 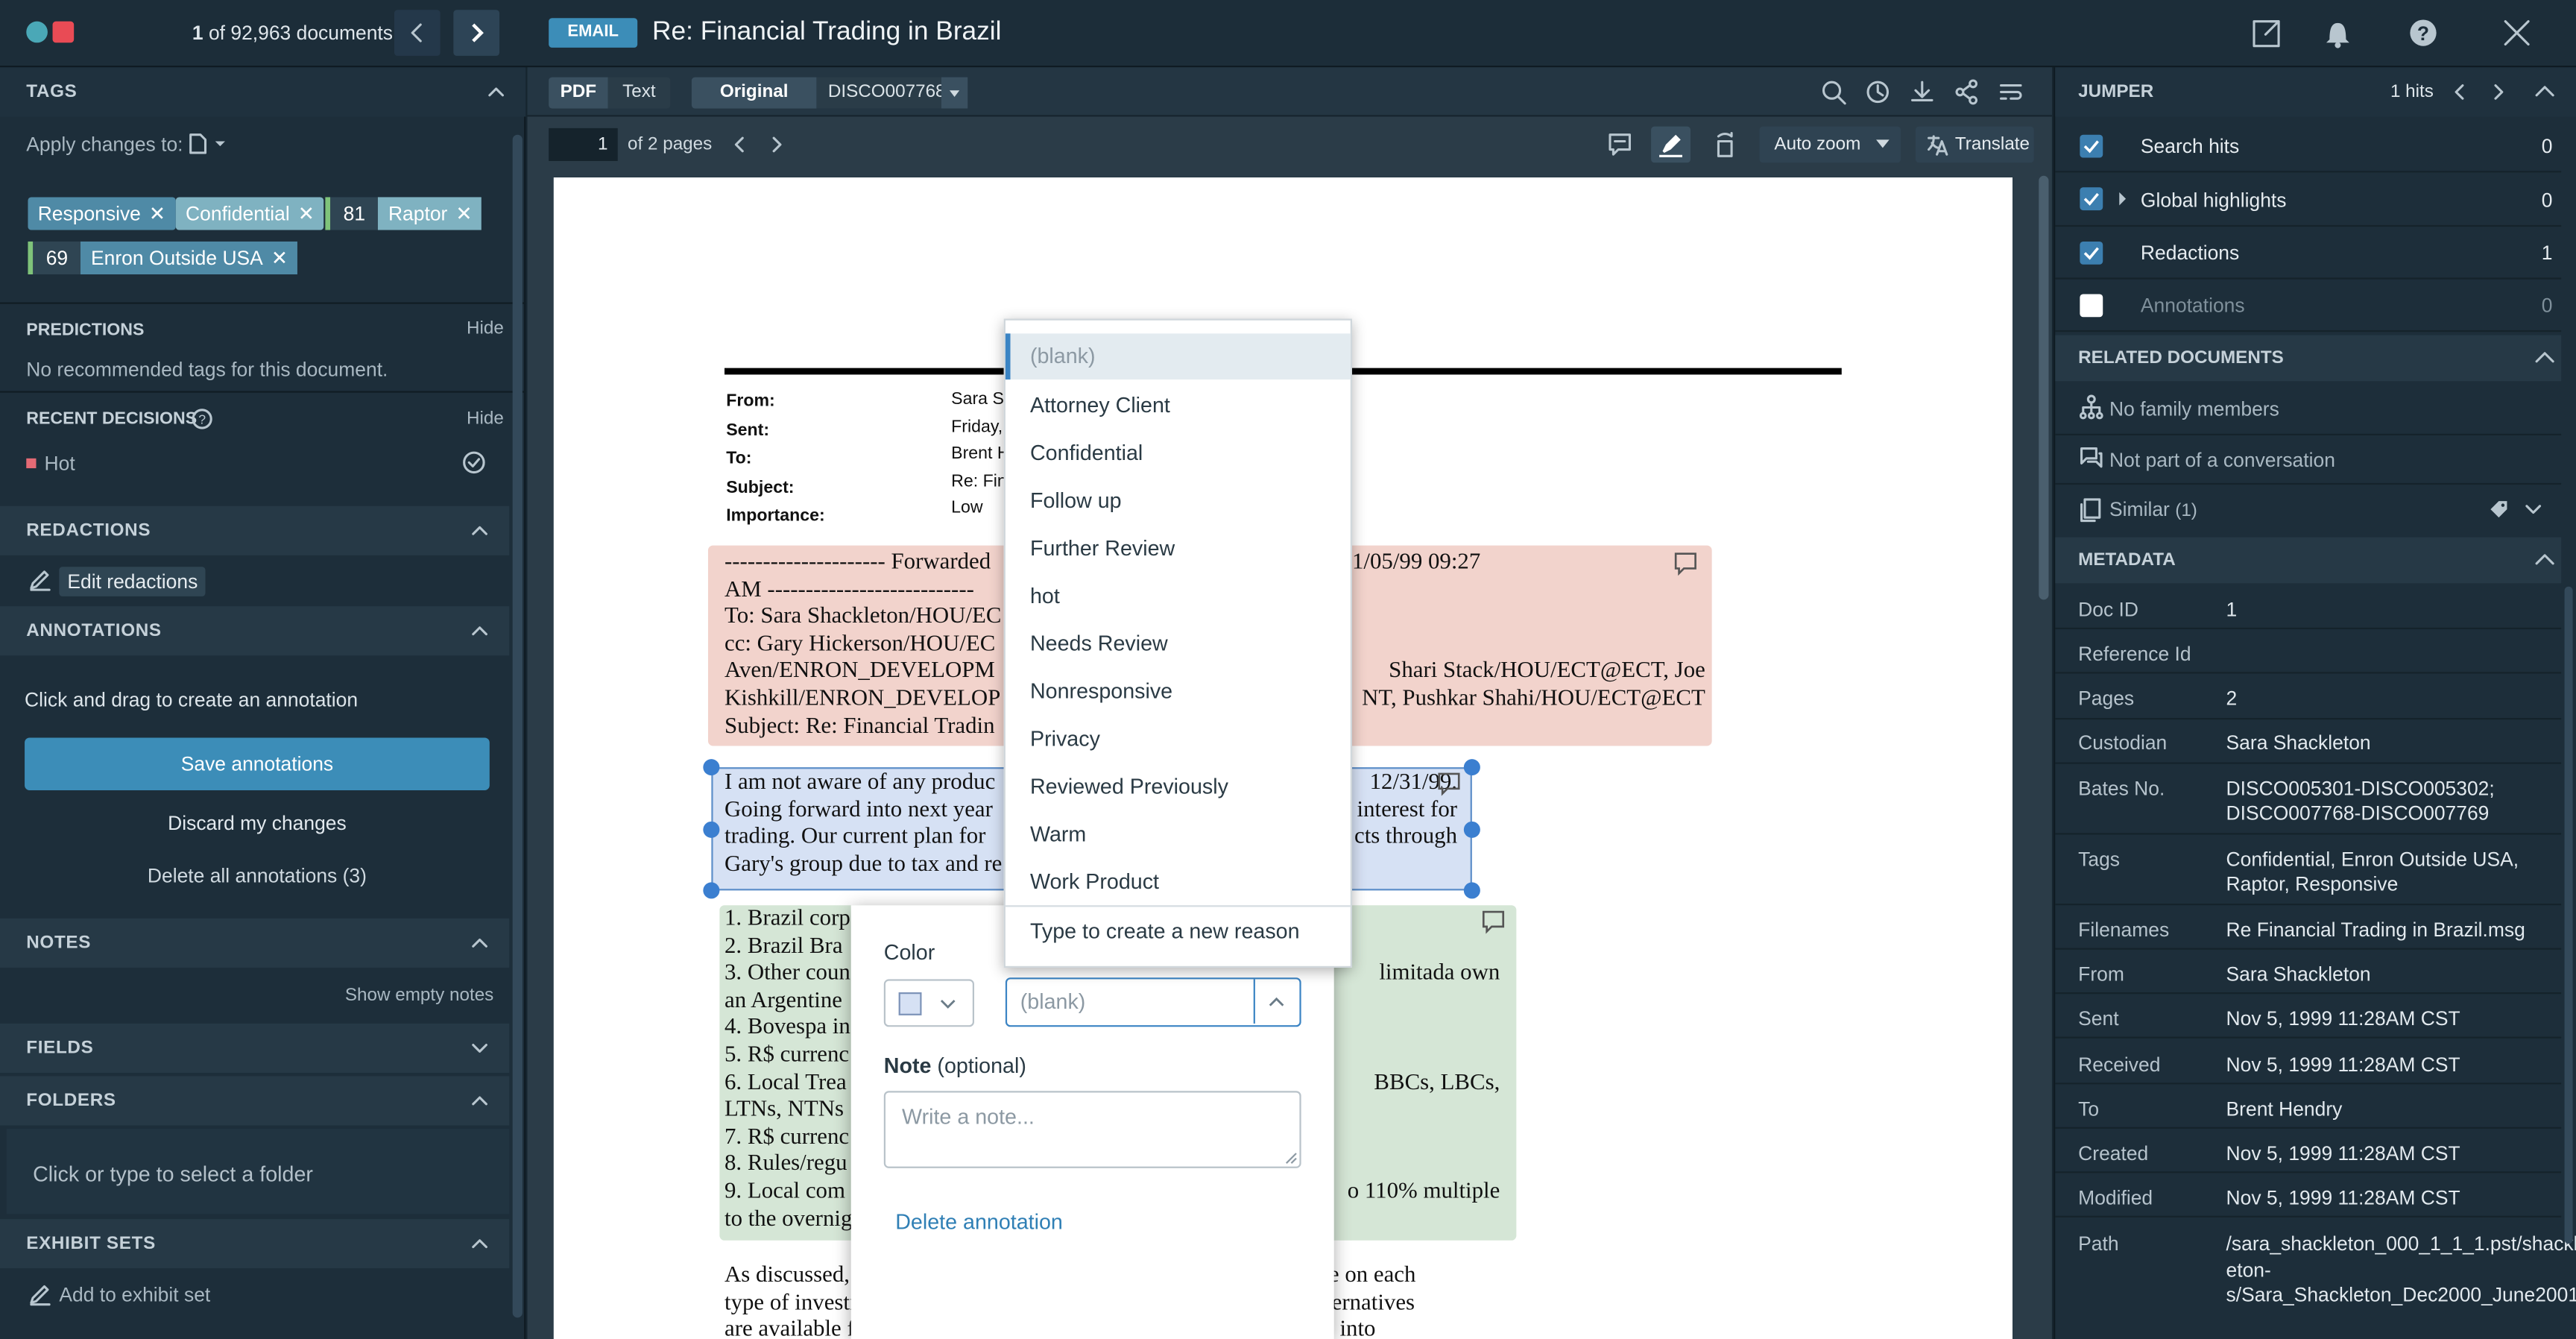 What do you see at coordinates (31, 463) in the screenshot?
I see `recent-decision-color-dot` at bounding box center [31, 463].